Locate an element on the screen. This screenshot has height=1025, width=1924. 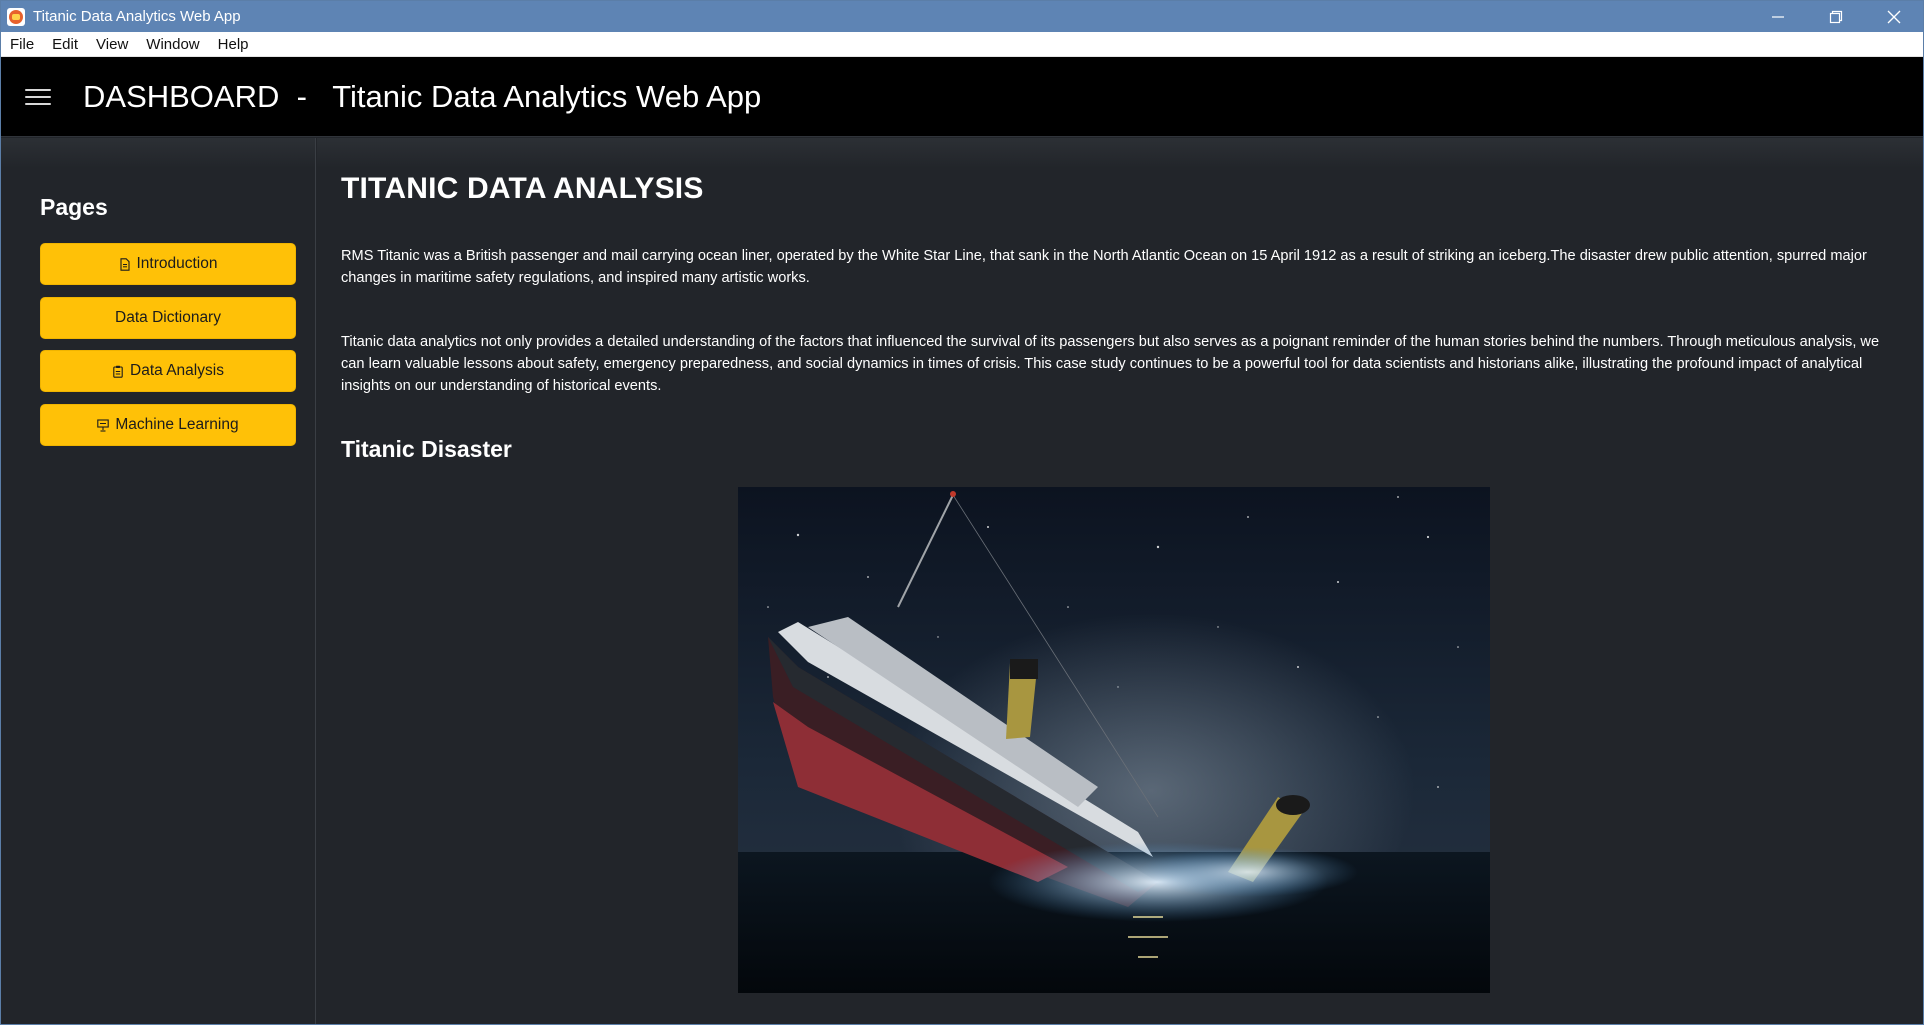
title-bar: Titanic Data Analytics Web App is located at coordinates (962, 16).